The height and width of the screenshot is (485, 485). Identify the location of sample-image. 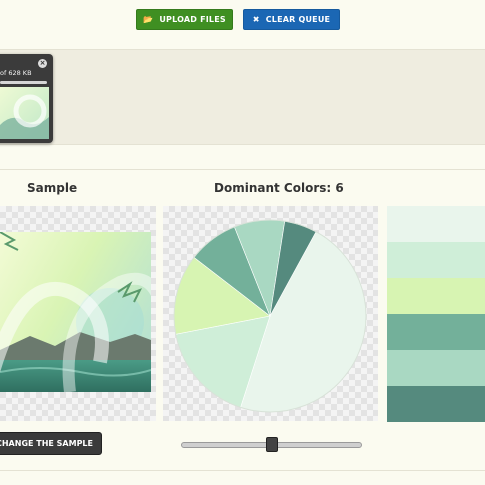
(83, 312).